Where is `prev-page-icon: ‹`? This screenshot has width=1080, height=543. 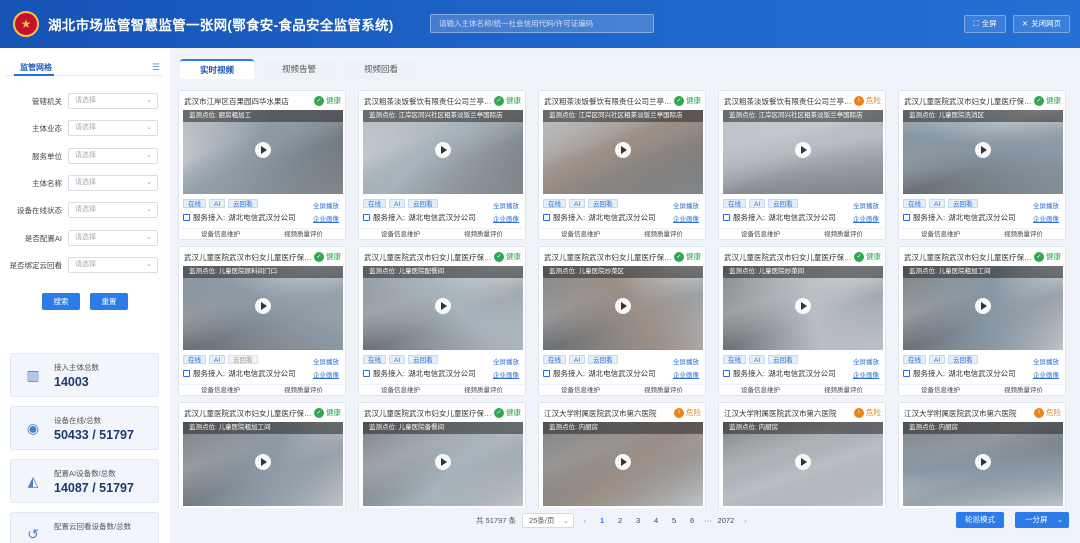 prev-page-icon: ‹ is located at coordinates (585, 520).